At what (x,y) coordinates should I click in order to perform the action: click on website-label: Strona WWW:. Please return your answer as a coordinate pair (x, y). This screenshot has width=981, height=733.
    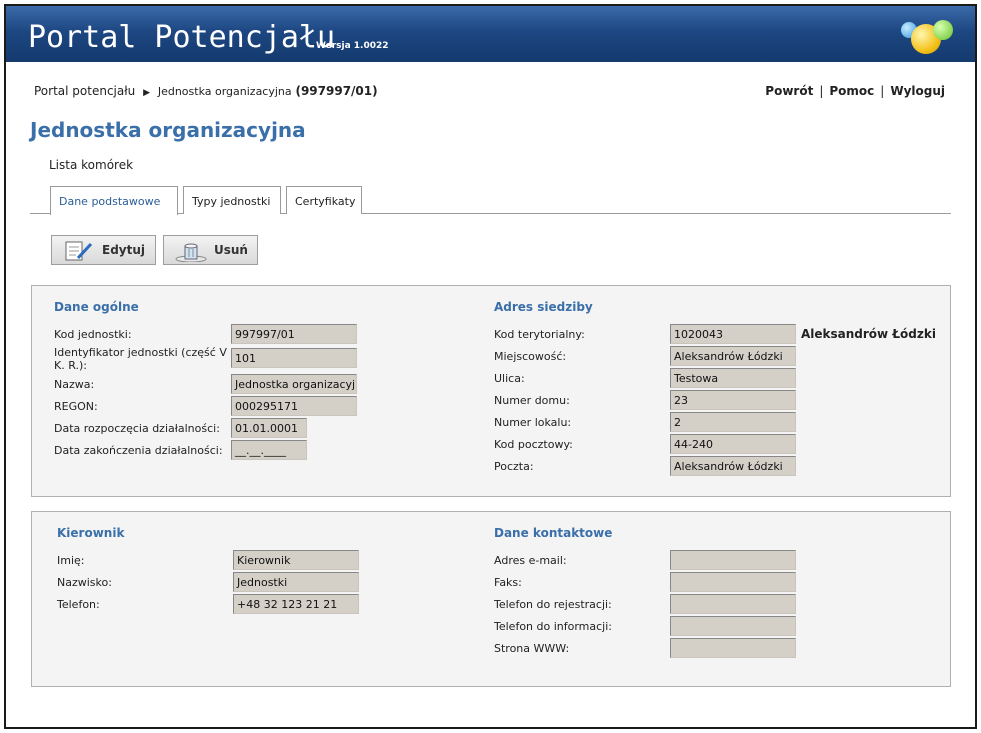
    Looking at the image, I should click on (532, 648).